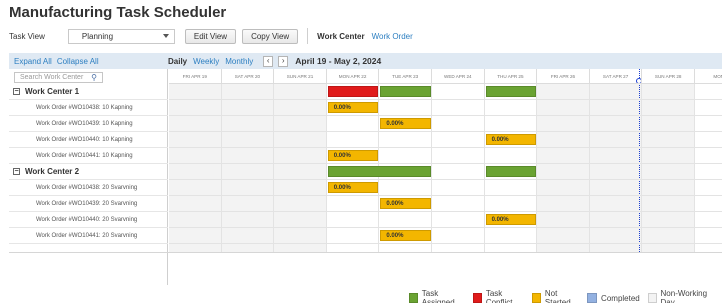 The width and height of the screenshot is (722, 303). I want to click on work-center-group: − Work Center 2, so click(88, 172).